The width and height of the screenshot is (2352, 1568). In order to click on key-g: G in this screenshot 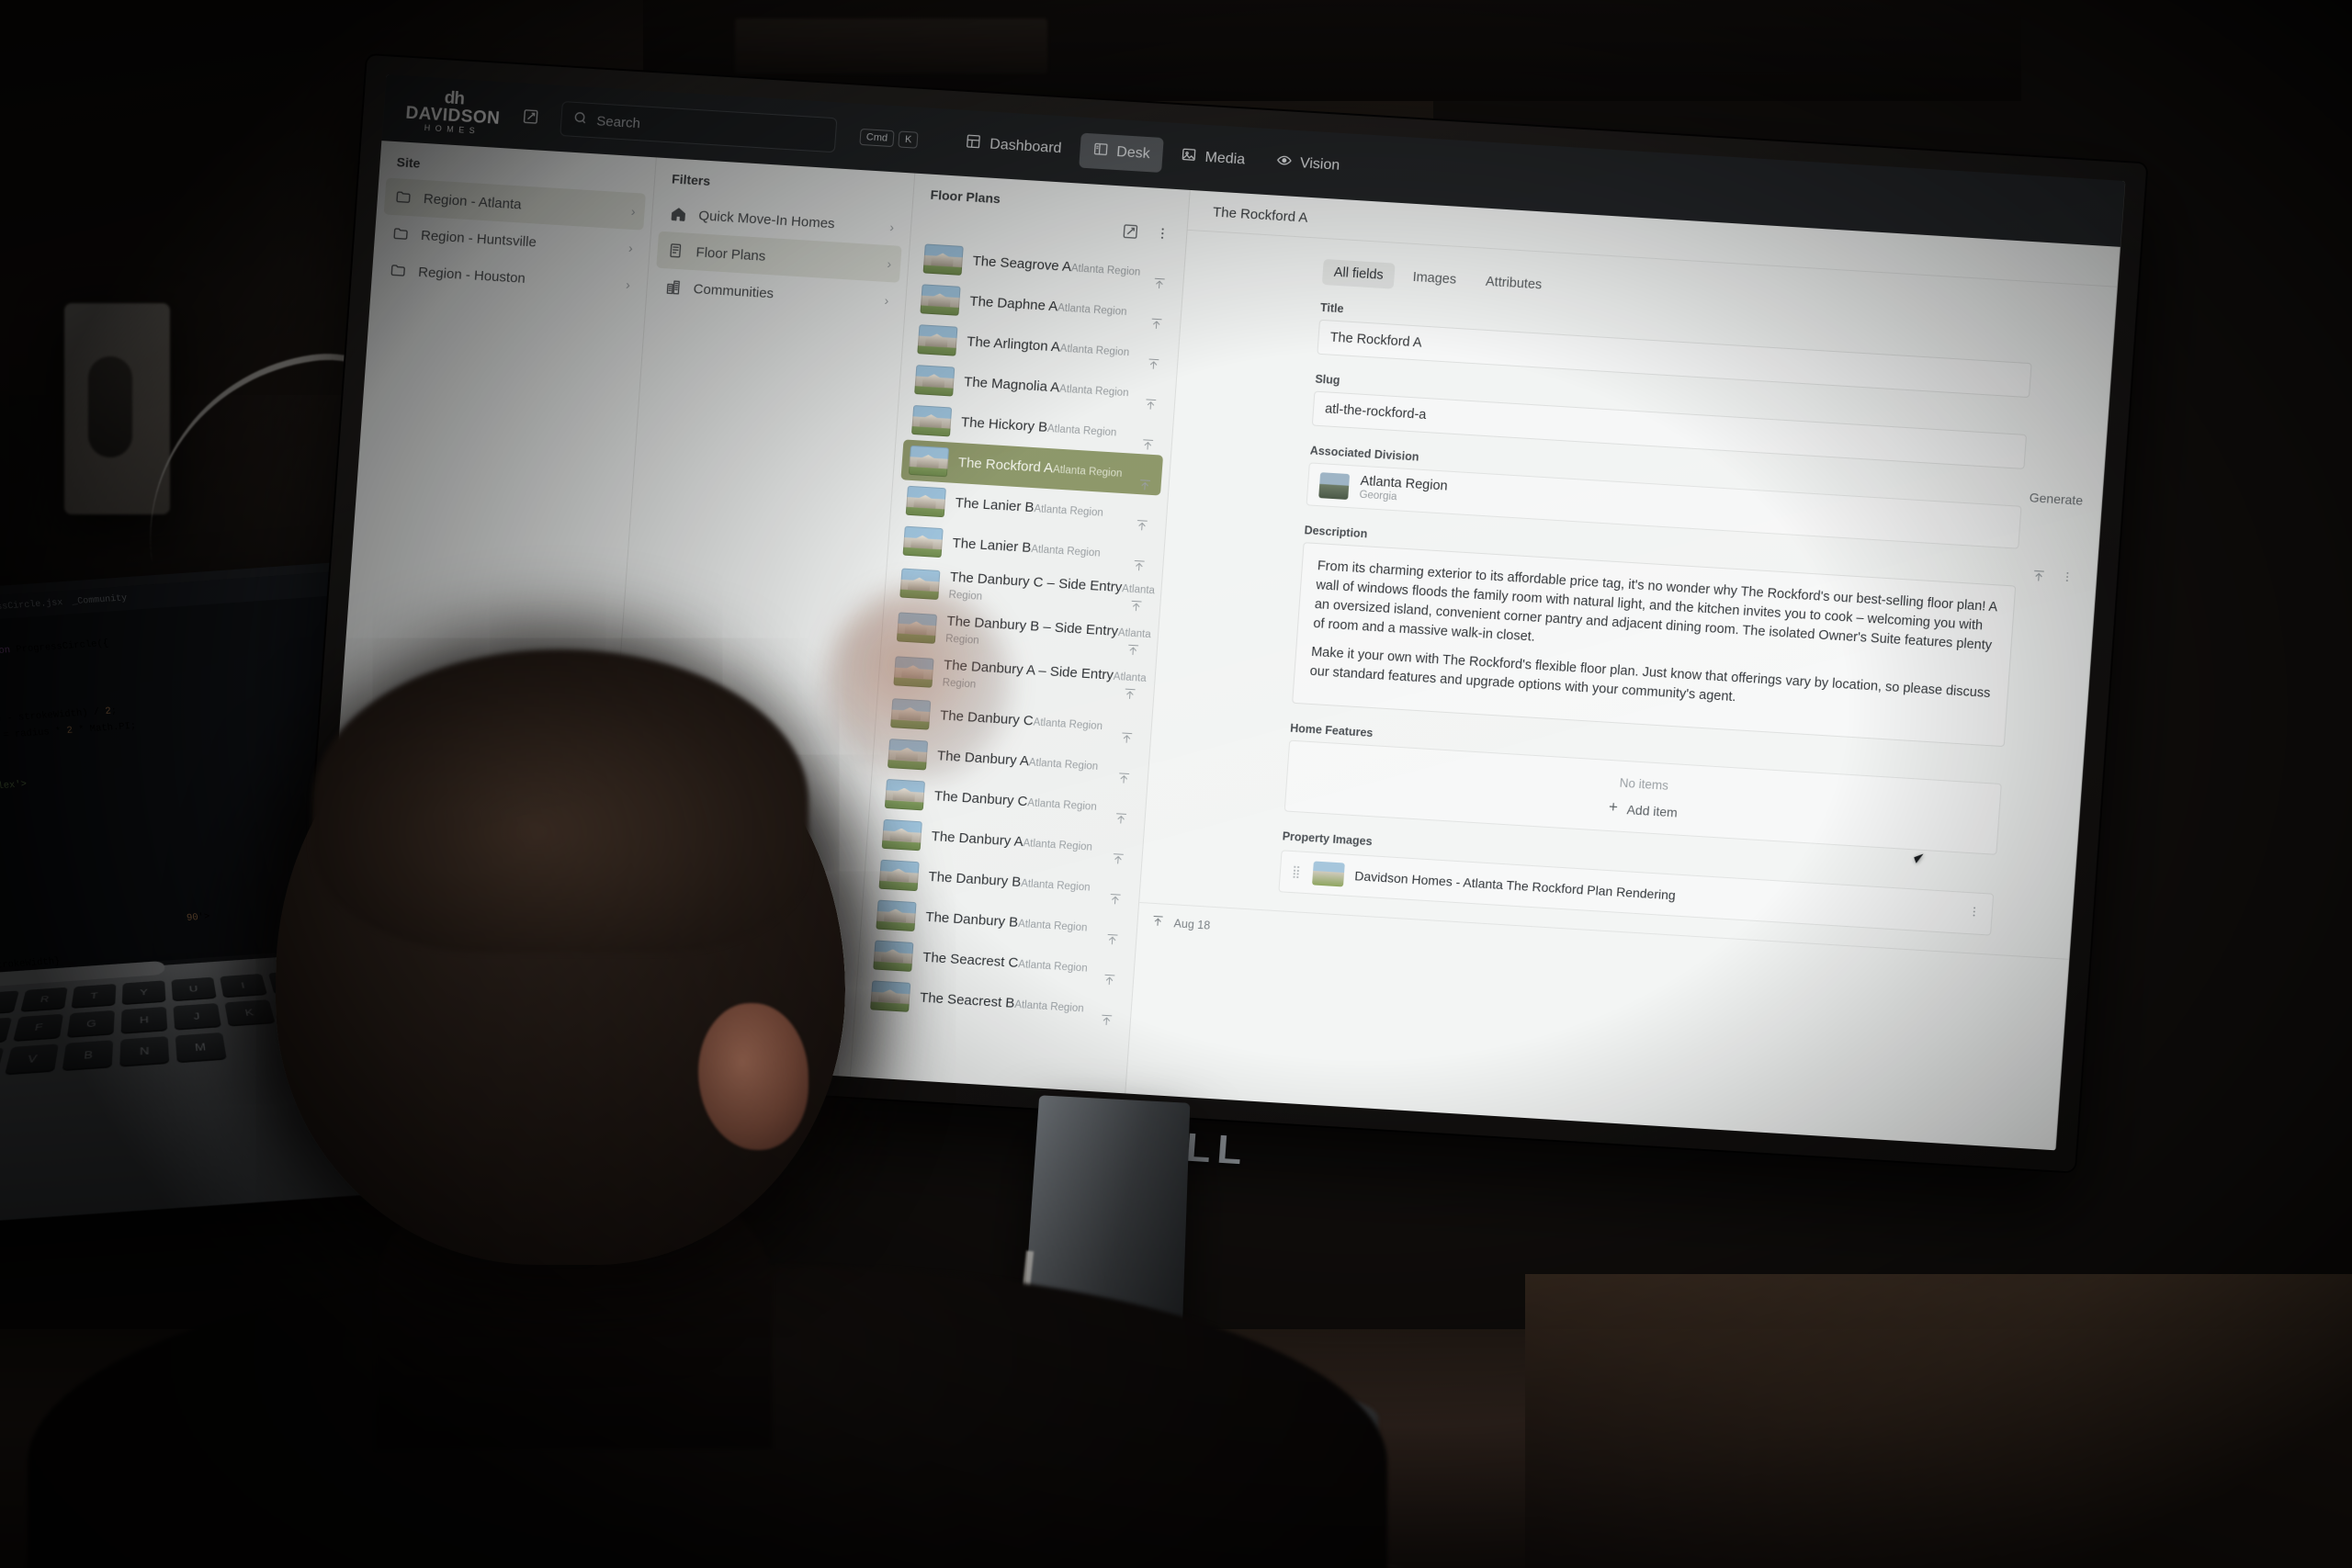, I will do `click(91, 1024)`.